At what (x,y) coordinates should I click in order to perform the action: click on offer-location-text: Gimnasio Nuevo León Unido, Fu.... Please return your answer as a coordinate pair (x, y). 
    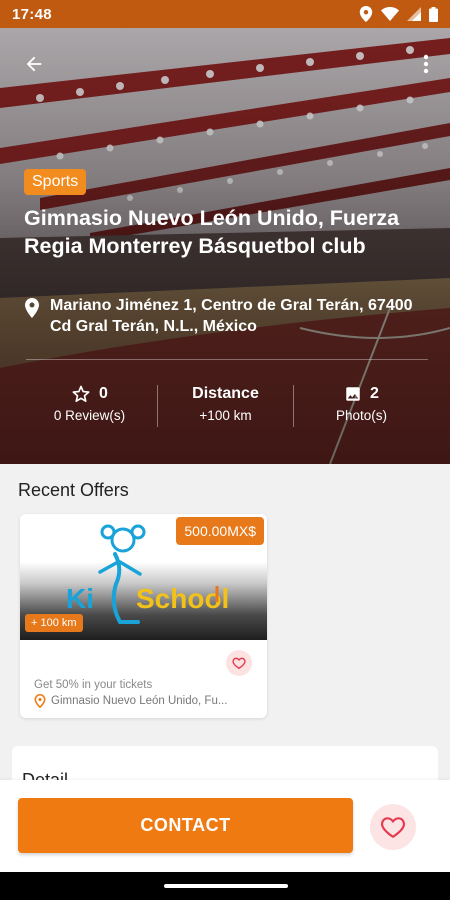
    Looking at the image, I should click on (139, 701).